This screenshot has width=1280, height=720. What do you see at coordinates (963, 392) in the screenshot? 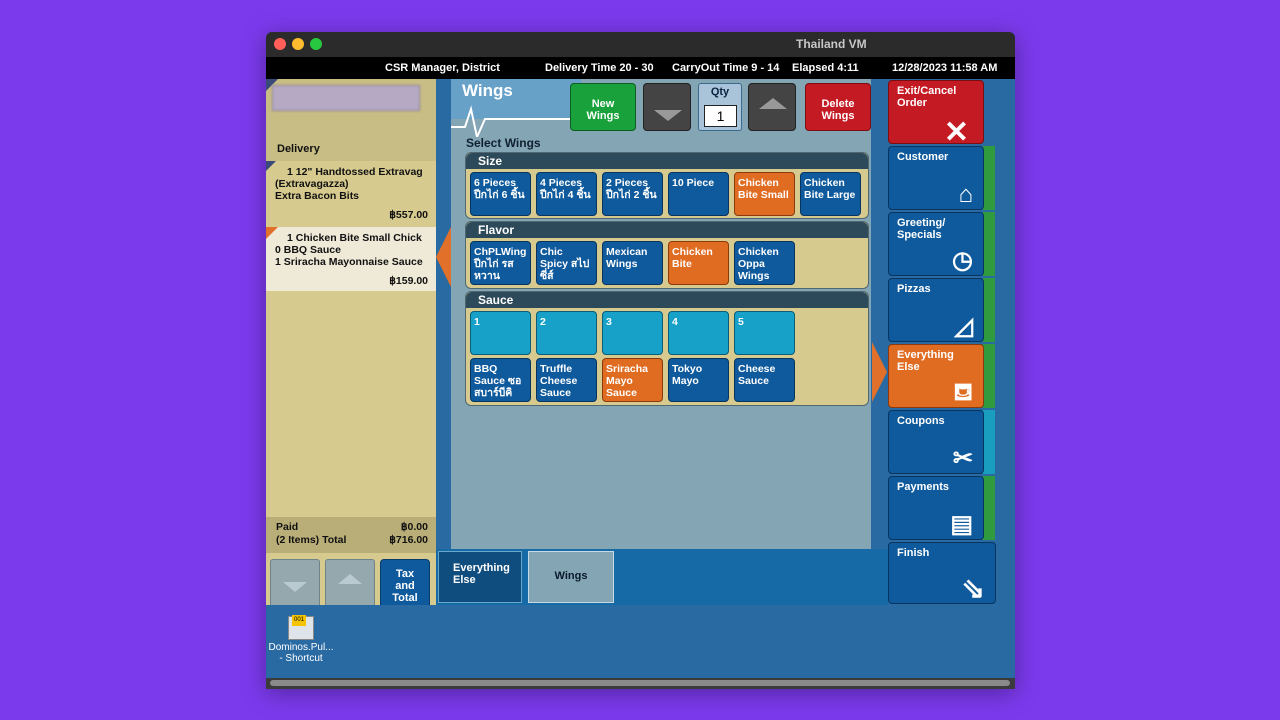
I see `drink-fries-icon: ⛾` at bounding box center [963, 392].